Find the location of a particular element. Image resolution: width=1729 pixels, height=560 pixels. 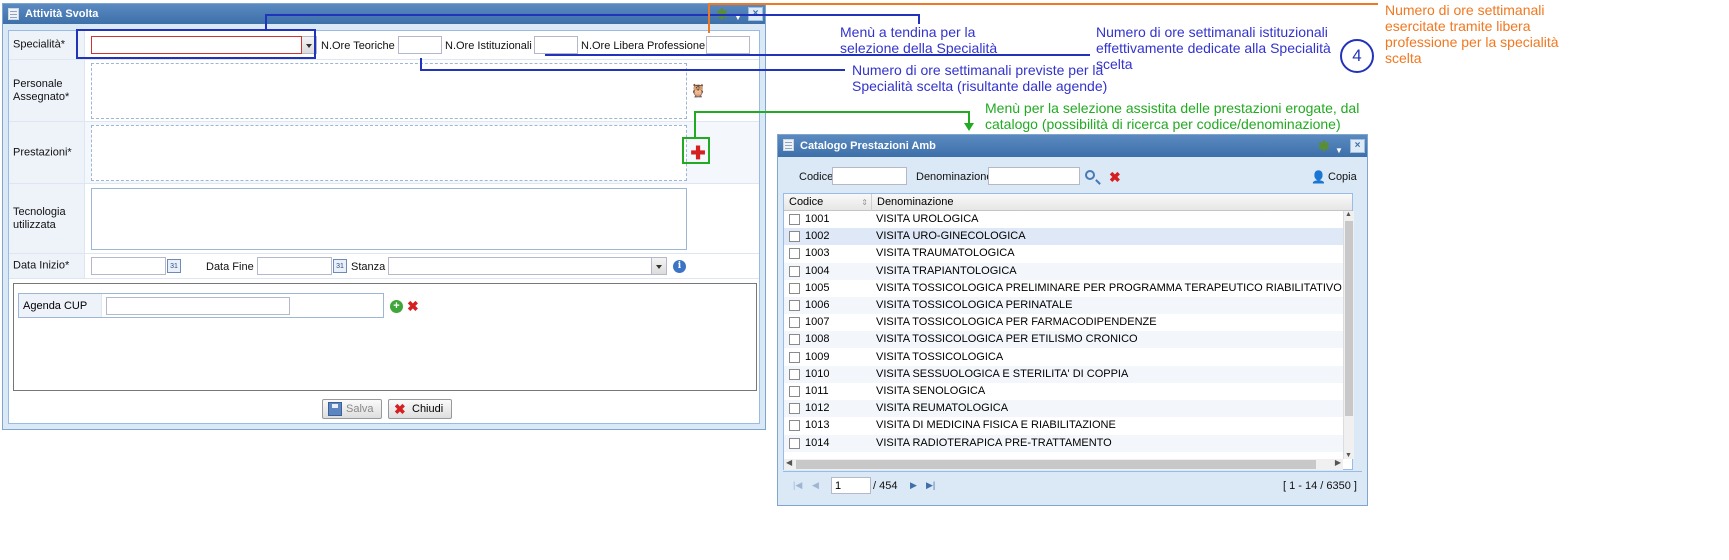

horizontal-scroll-thumb is located at coordinates (1056, 464).